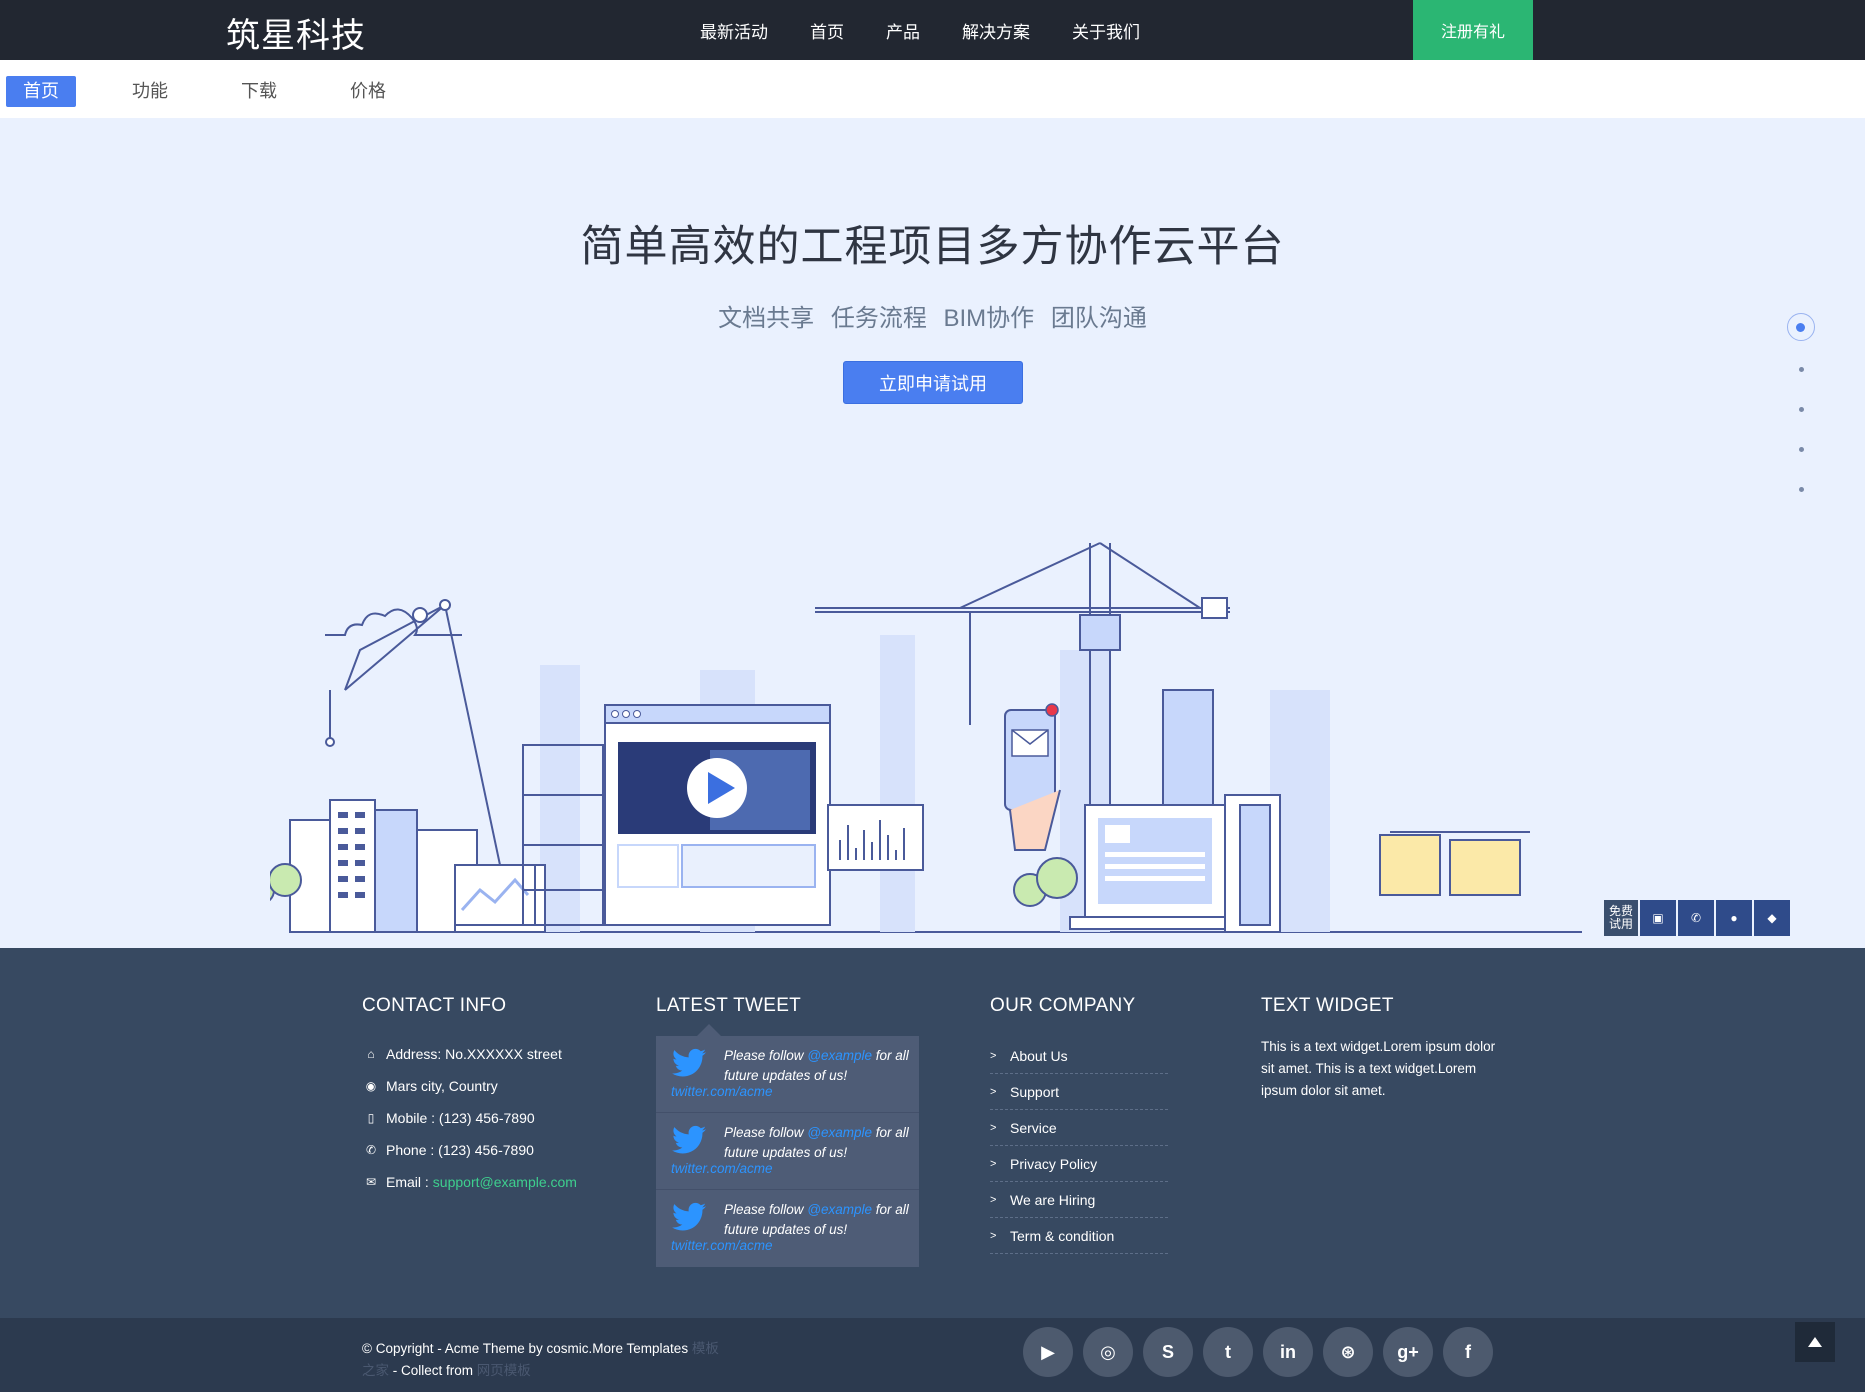 Image resolution: width=1865 pixels, height=1392 pixels. I want to click on company-link-service: > Service, so click(1079, 1128).